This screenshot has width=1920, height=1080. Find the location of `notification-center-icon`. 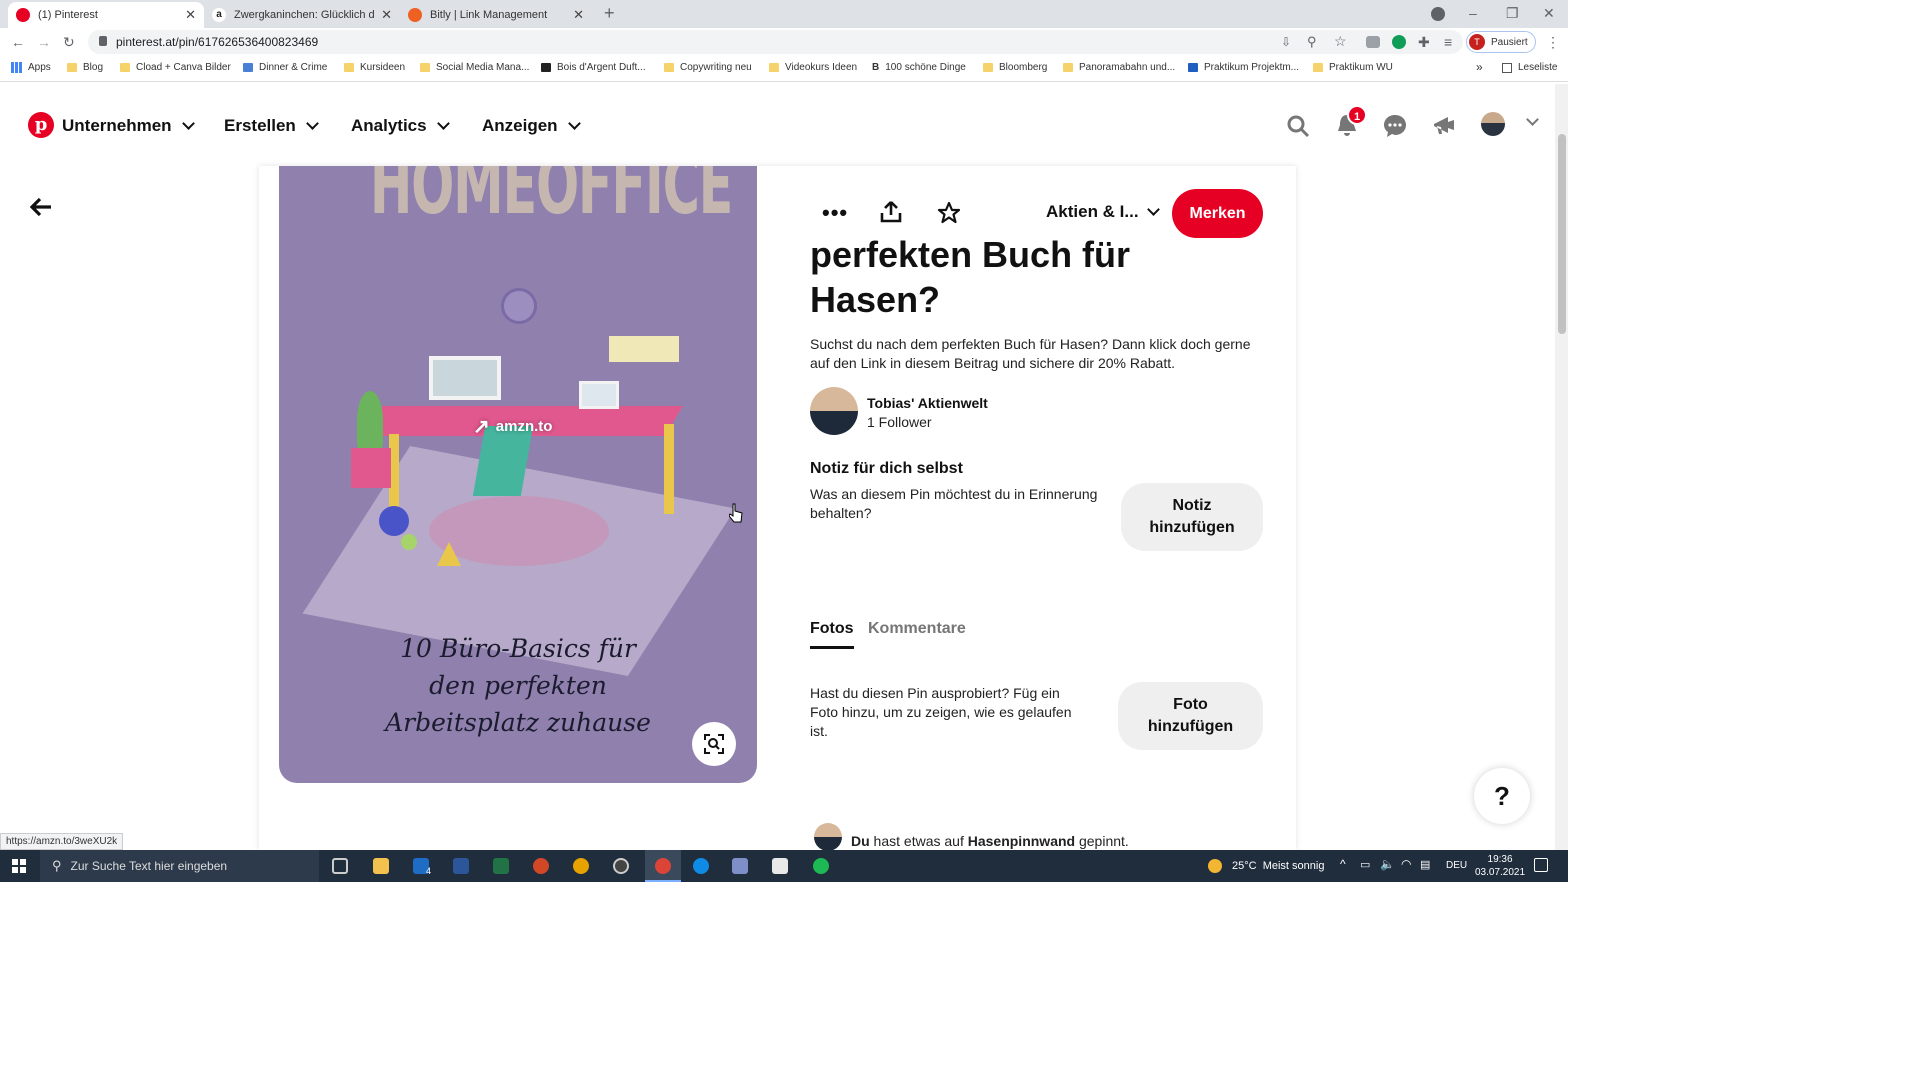

notification-center-icon is located at coordinates (1541, 865).